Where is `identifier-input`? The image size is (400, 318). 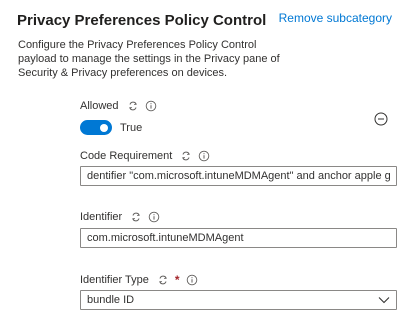
identifier-input is located at coordinates (238, 238).